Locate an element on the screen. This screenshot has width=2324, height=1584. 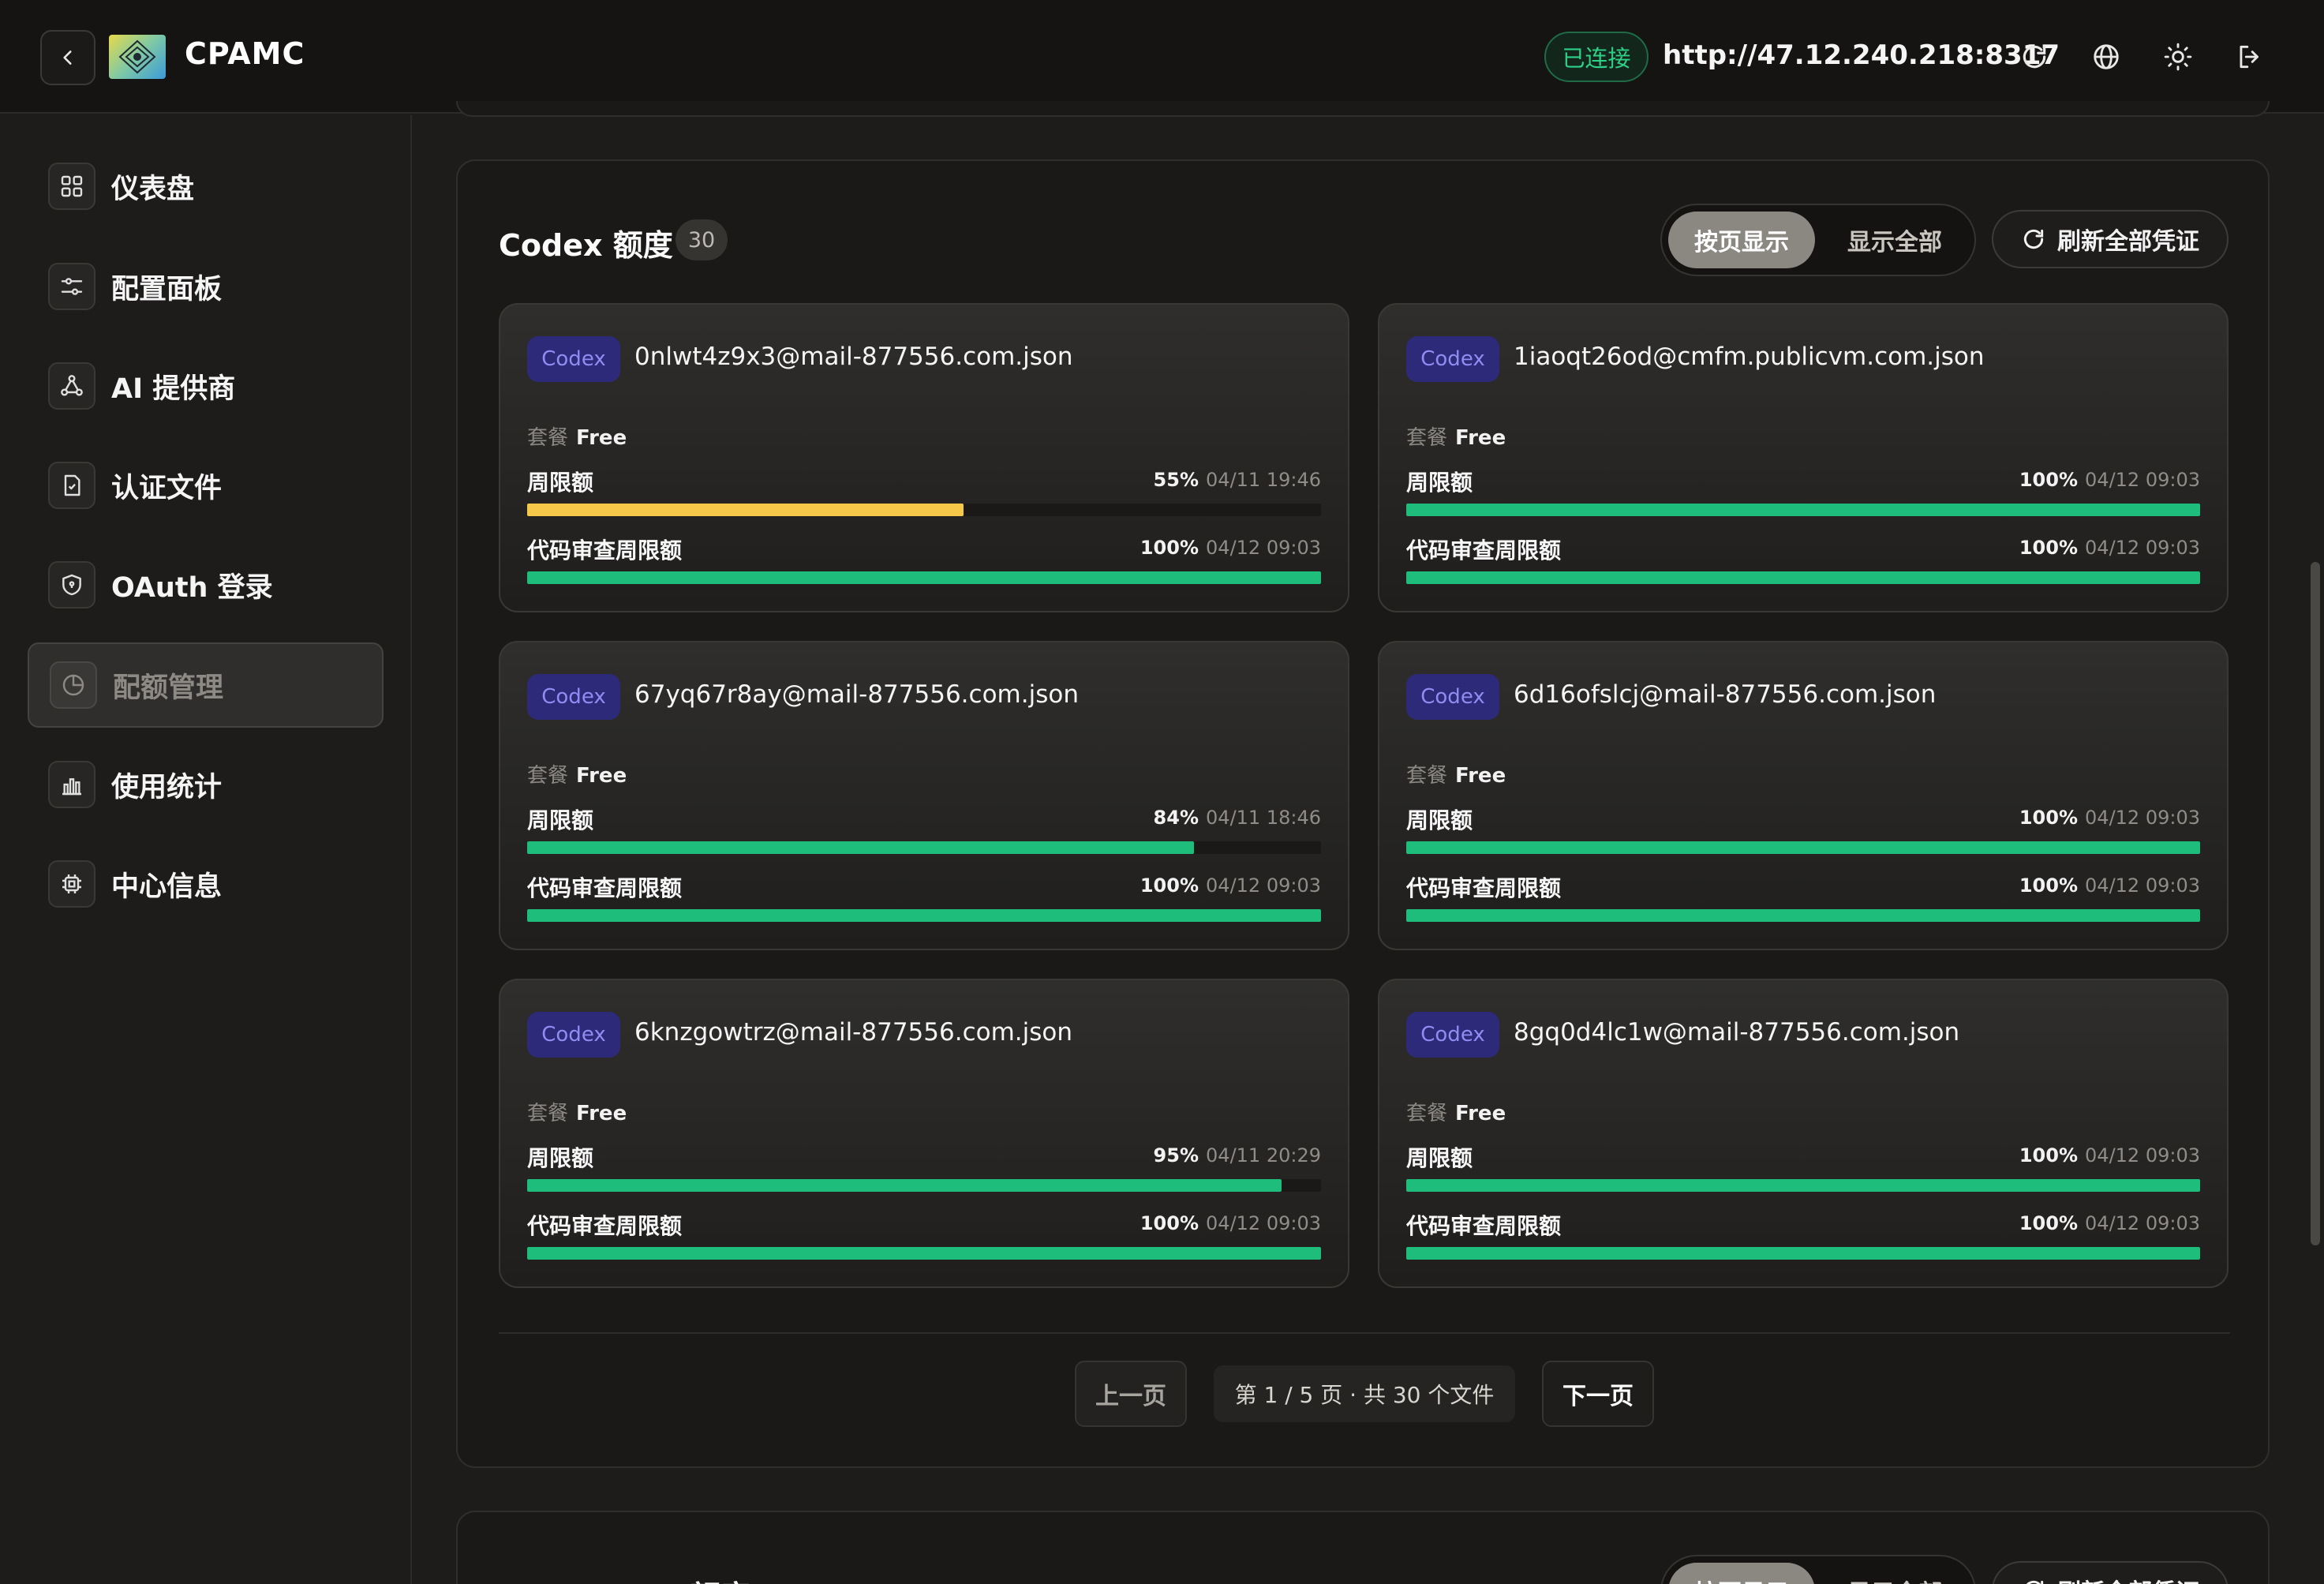
sidebar-item-label: 使用统计 is located at coordinates (167, 787).